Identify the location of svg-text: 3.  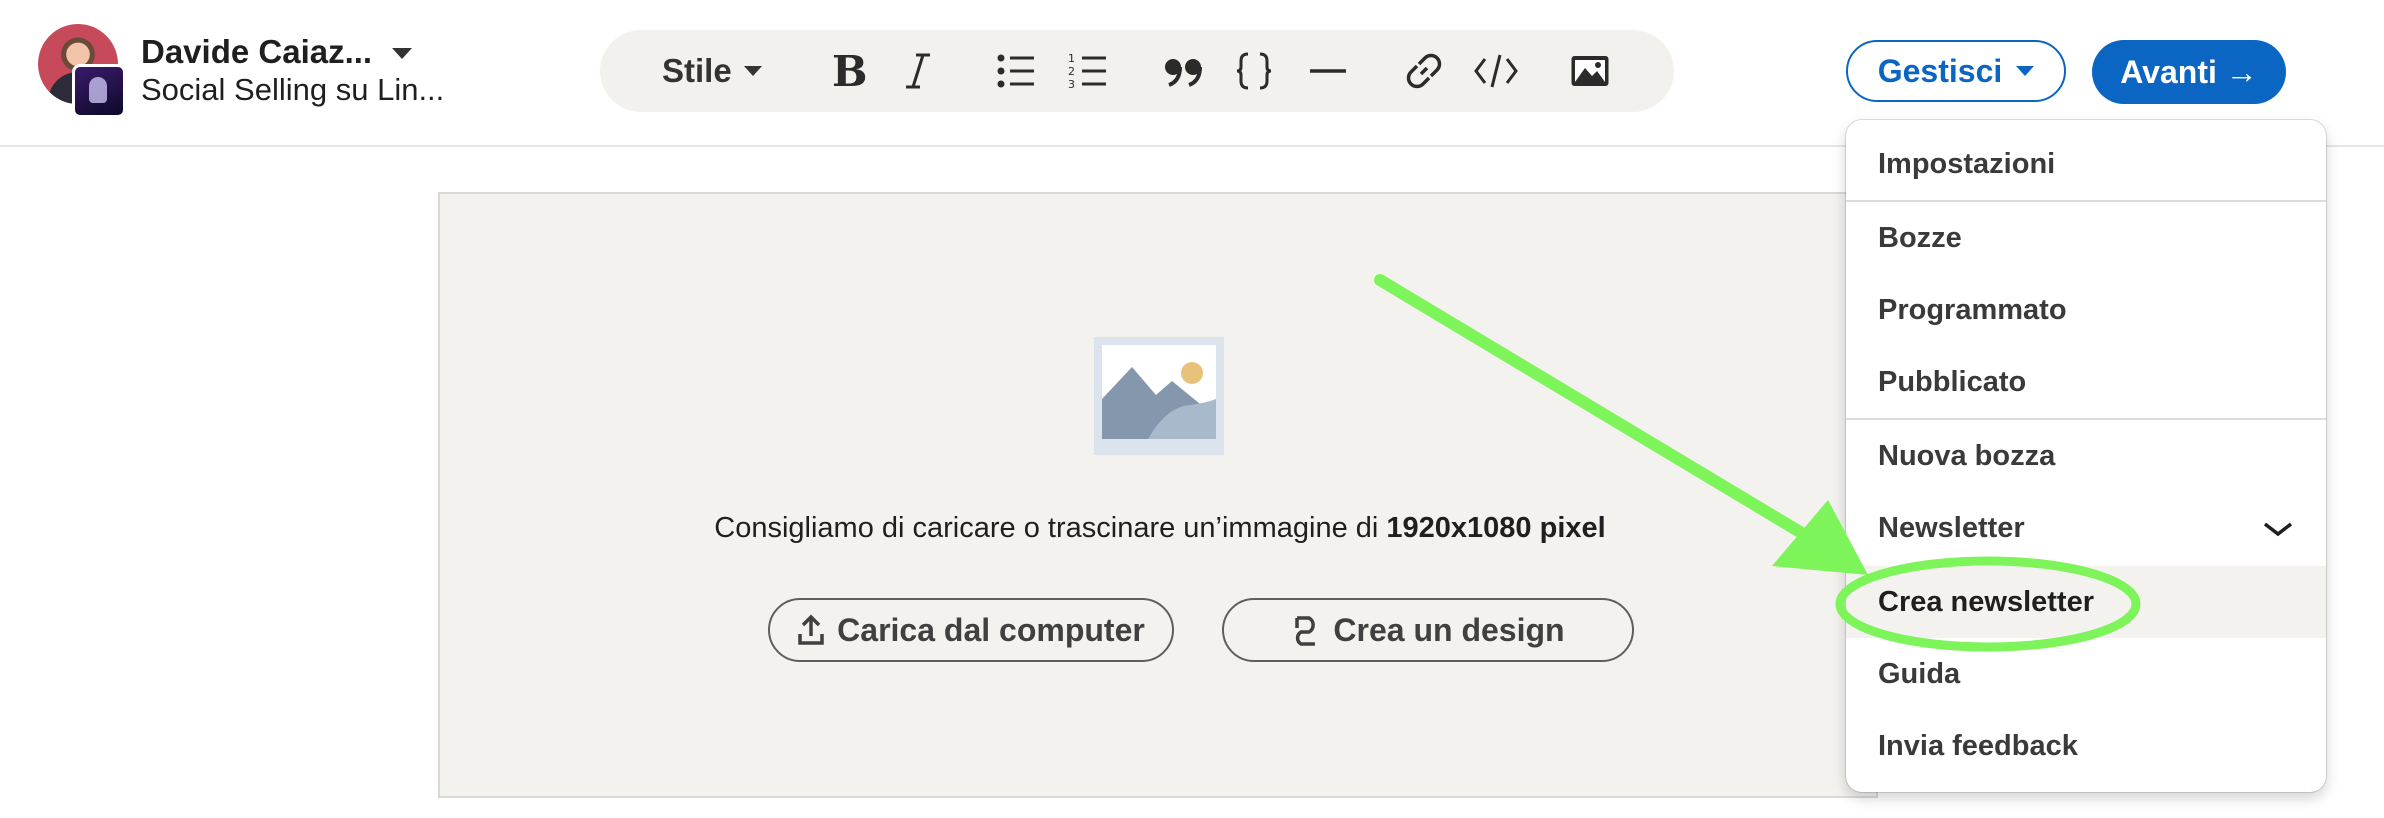
(1071, 84).